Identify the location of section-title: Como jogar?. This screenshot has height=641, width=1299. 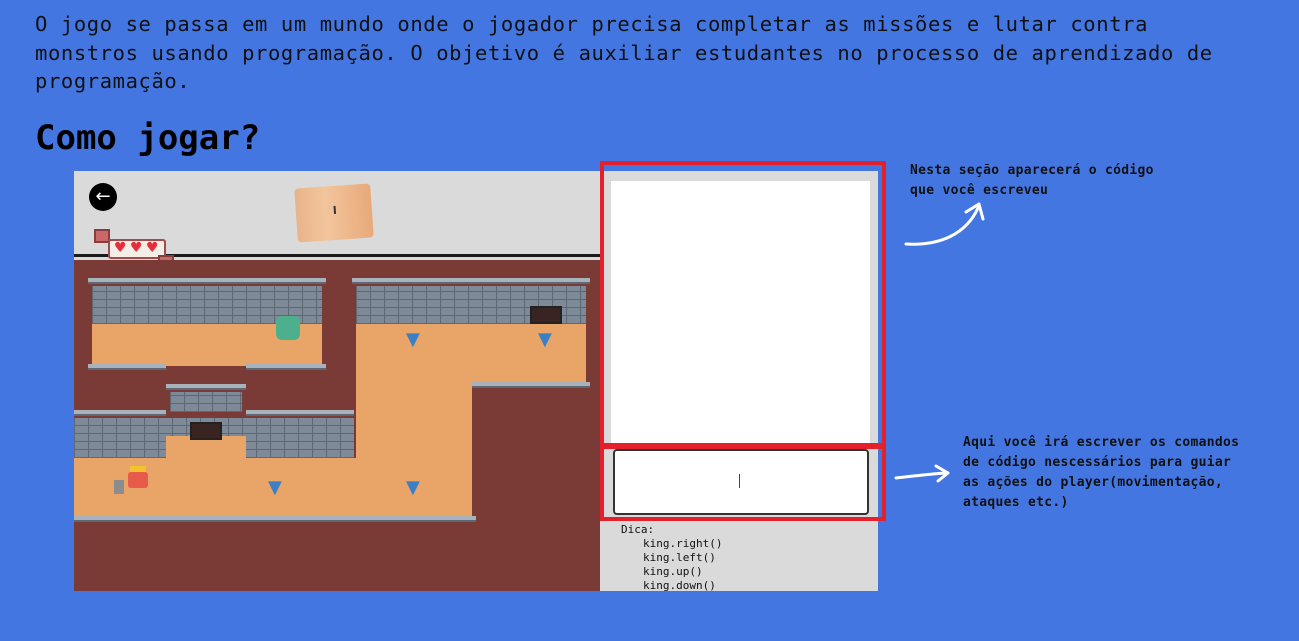
(148, 138).